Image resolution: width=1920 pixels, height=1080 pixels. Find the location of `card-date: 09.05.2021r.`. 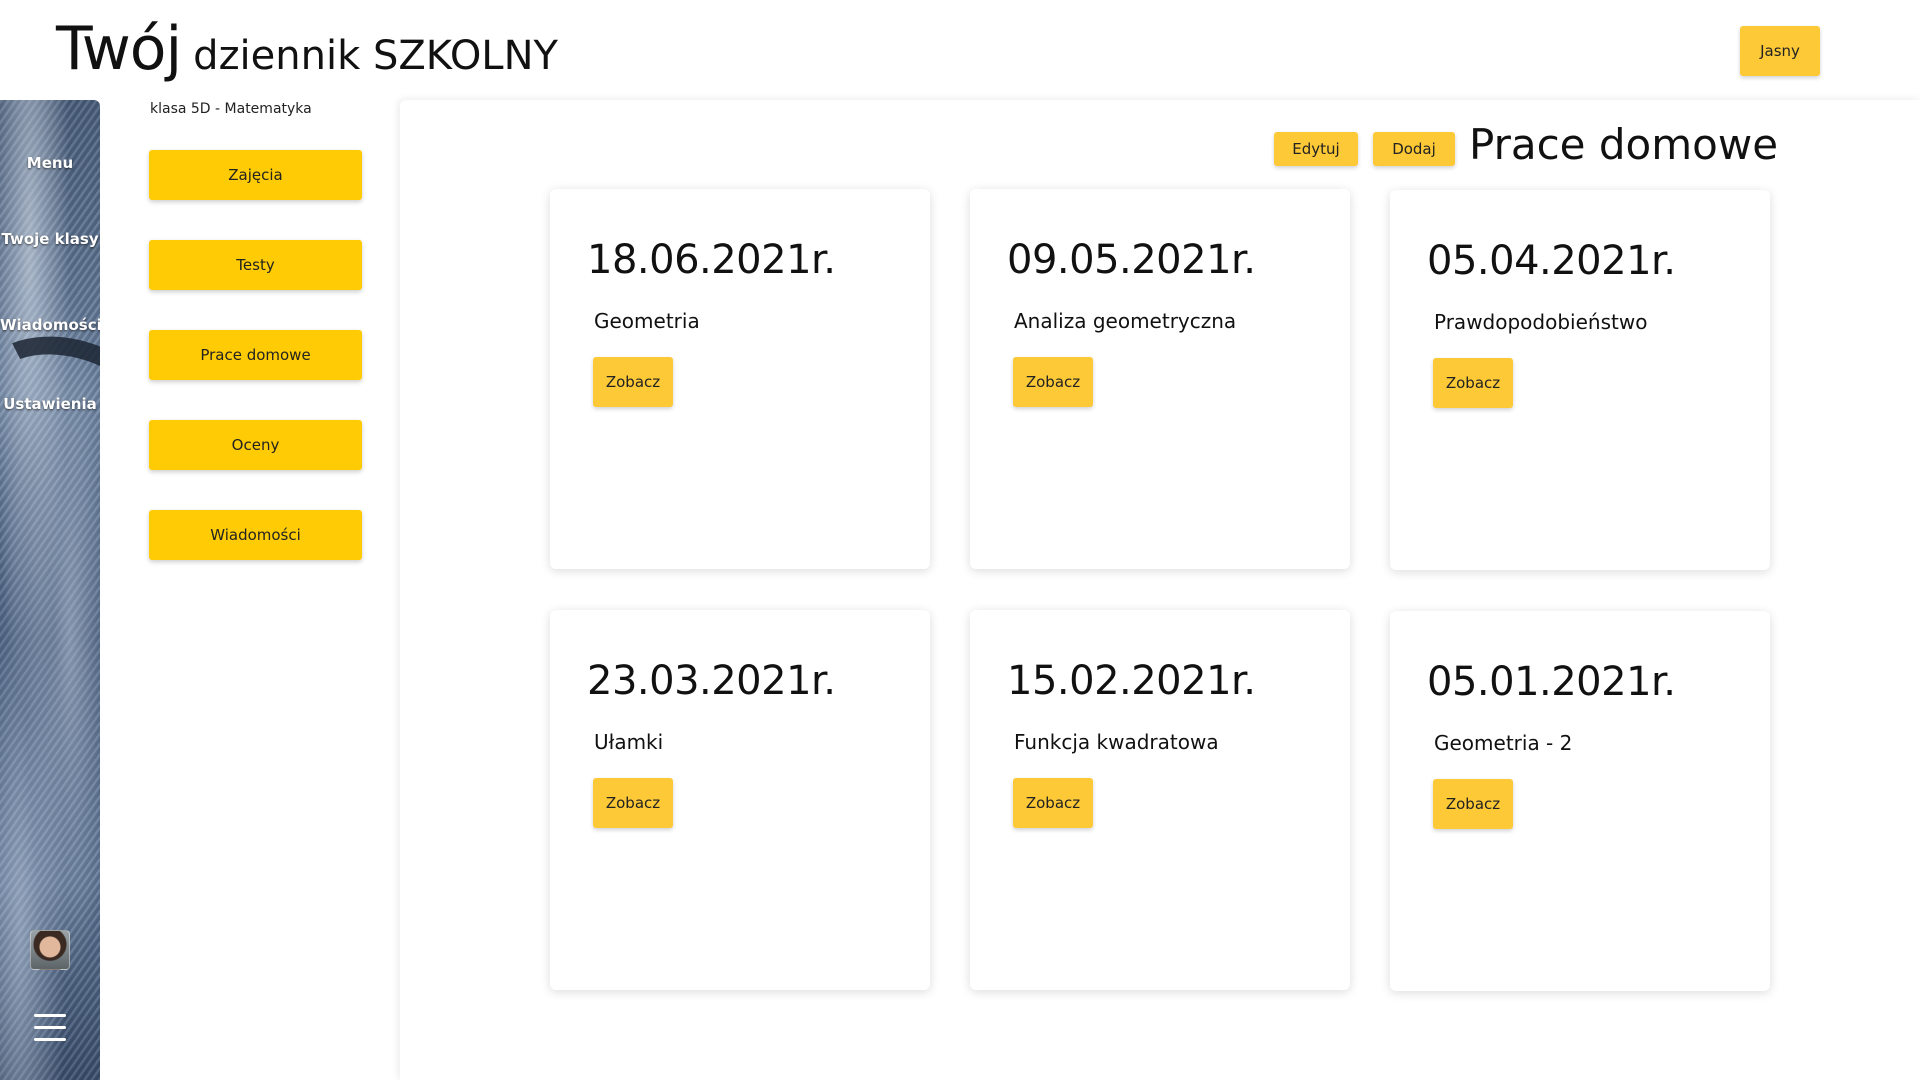

card-date: 09.05.2021r. is located at coordinates (1131, 260).